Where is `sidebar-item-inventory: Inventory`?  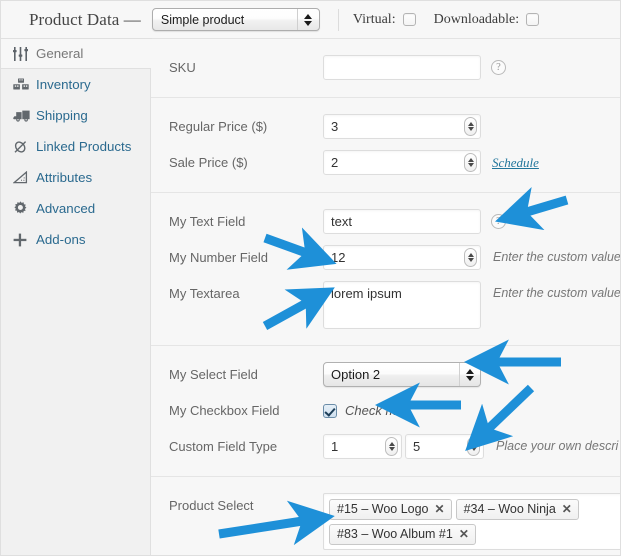
sidebar-item-inventory: Inventory is located at coordinates (75, 84).